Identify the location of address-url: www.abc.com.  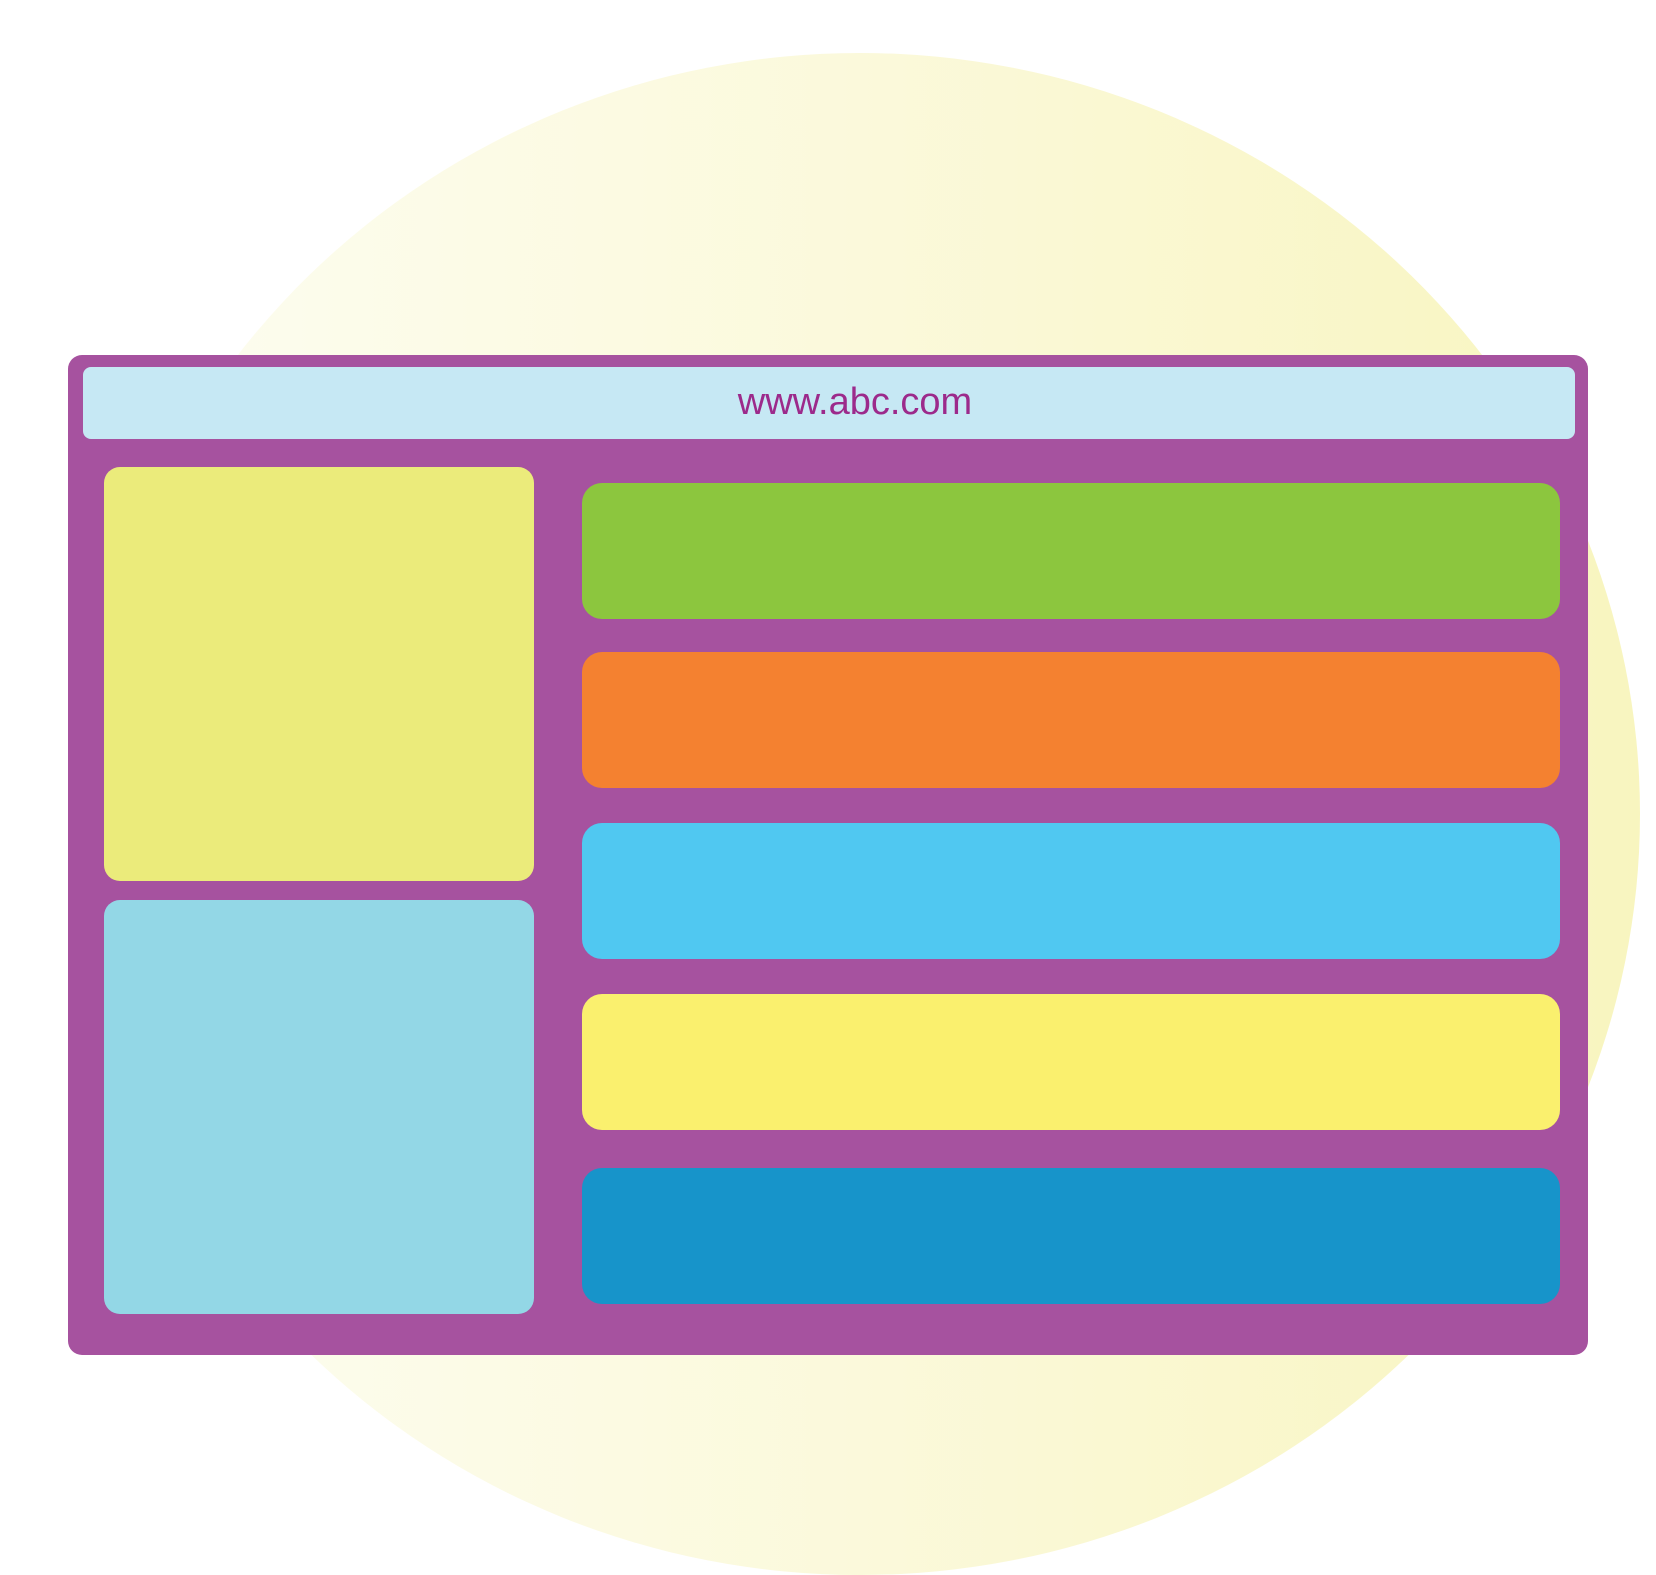
(829, 402).